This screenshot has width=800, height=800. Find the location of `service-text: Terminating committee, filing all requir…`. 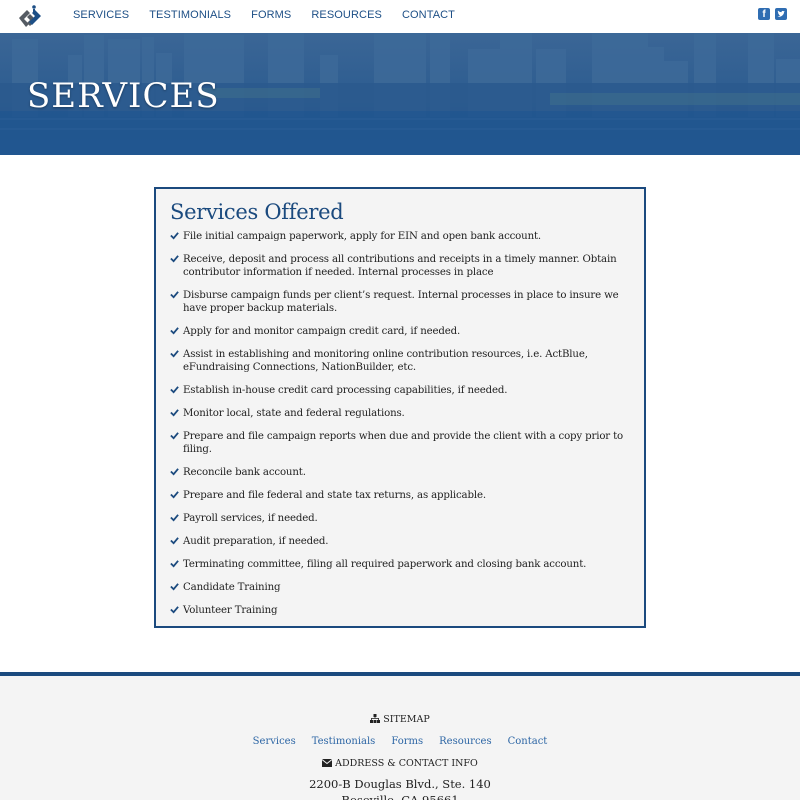

service-text: Terminating committee, filing all requir… is located at coordinates (385, 564).